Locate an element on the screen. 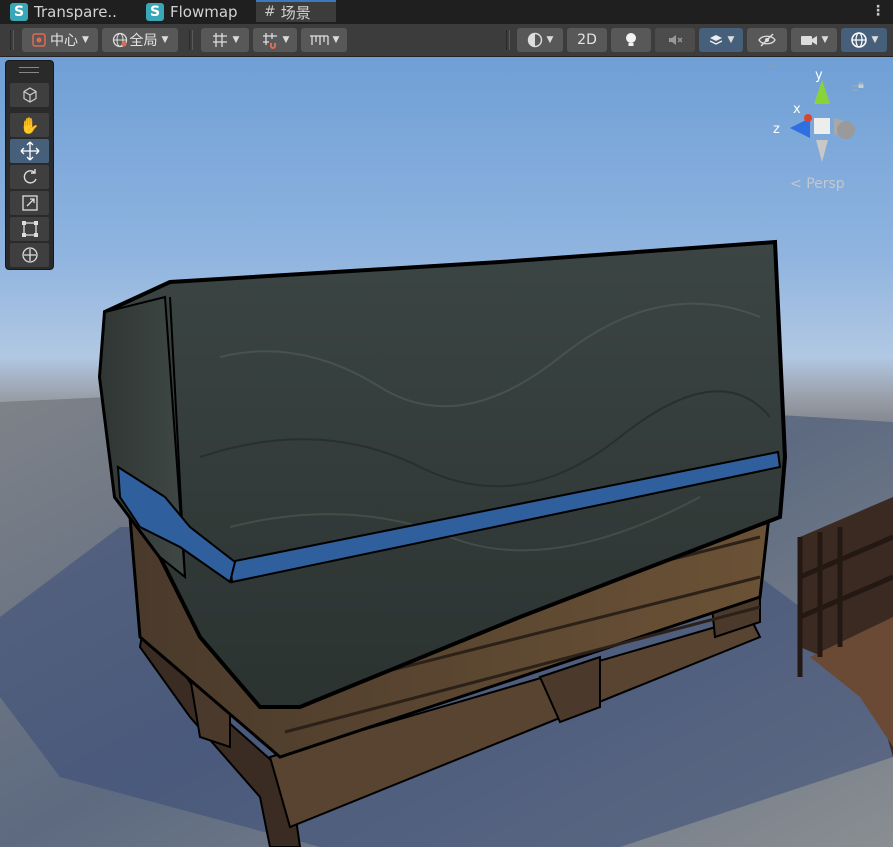  projection-arrow-icon: < is located at coordinates (796, 184).